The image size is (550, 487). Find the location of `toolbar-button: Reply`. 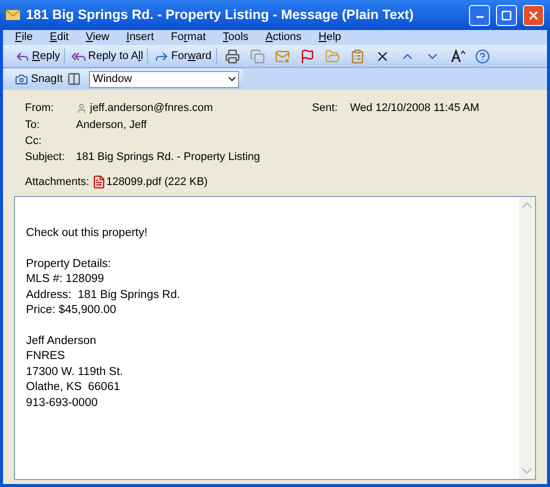

toolbar-button: Reply is located at coordinates (40, 56).